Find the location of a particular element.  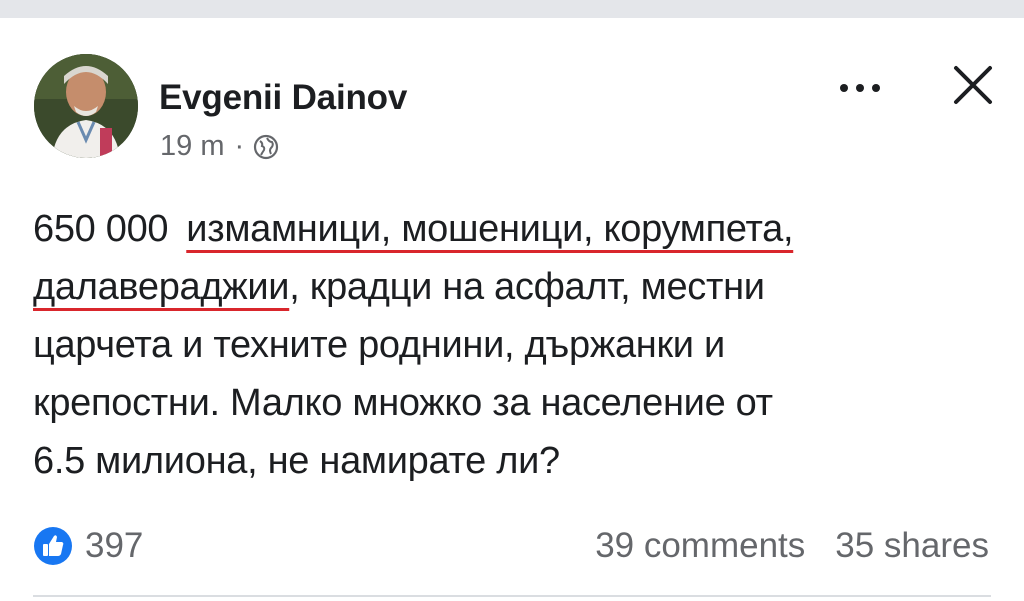

top-bar is located at coordinates (512, 9).